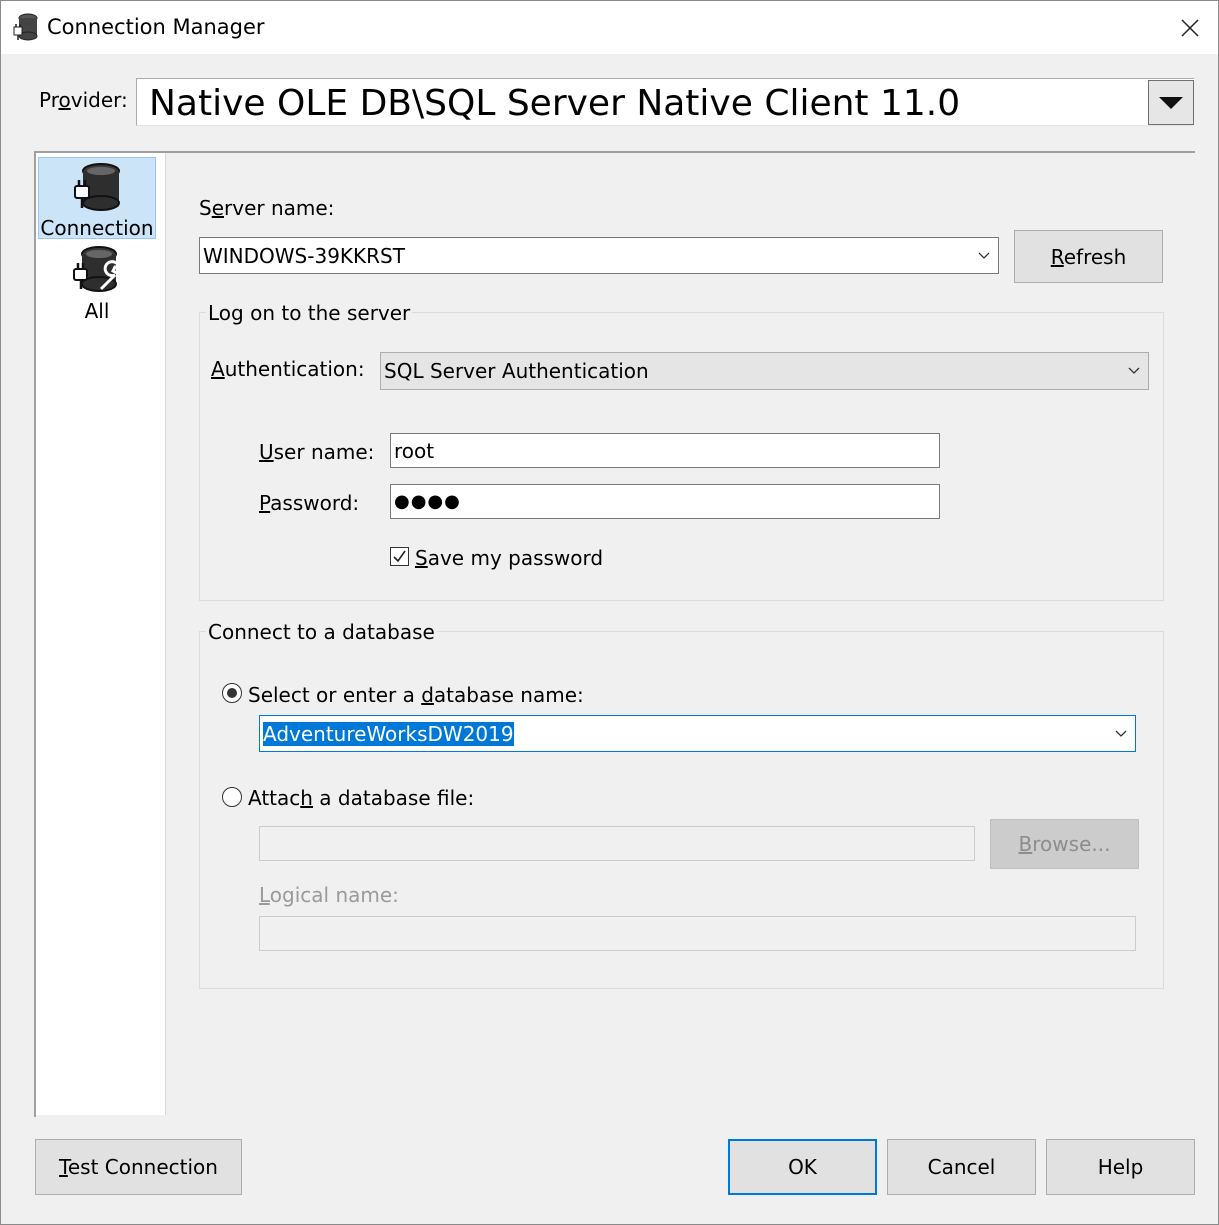  Describe the element at coordinates (599, 255) in the screenshot. I see `server-name-combobox: WINDOWS-39KKRST` at that location.